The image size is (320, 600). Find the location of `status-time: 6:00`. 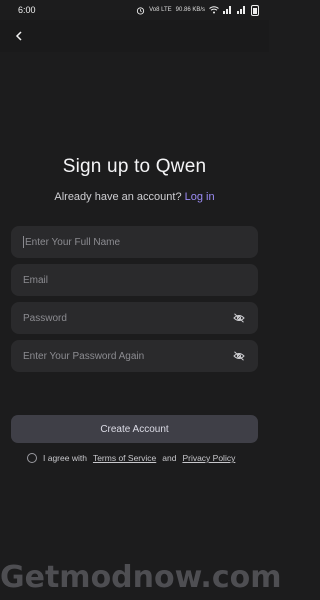

status-time: 6:00 is located at coordinates (27, 10).